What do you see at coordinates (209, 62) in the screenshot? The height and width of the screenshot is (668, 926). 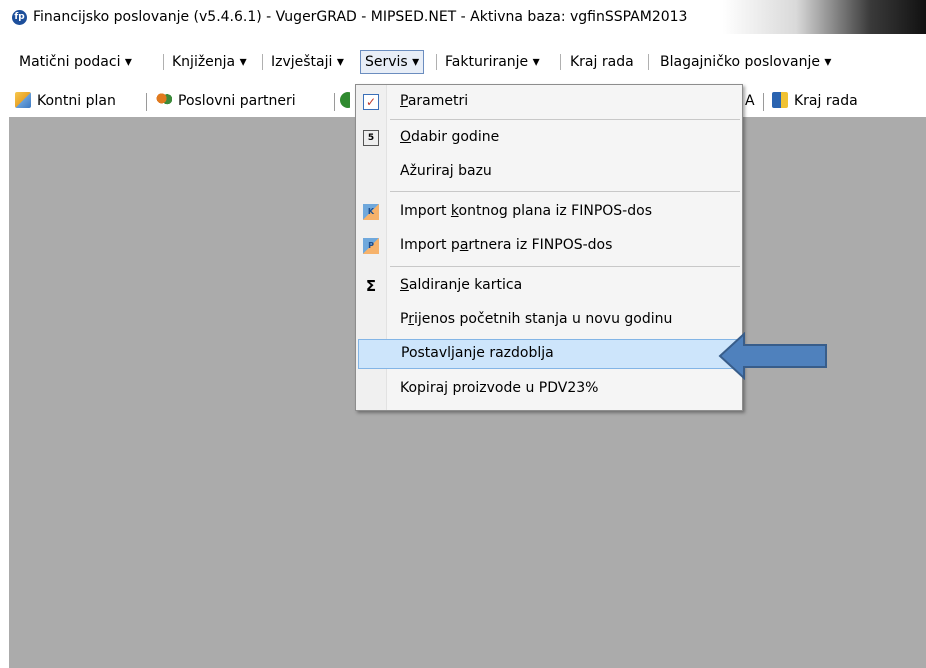 I see `menu-knjizenja: Knjiženja ▾` at bounding box center [209, 62].